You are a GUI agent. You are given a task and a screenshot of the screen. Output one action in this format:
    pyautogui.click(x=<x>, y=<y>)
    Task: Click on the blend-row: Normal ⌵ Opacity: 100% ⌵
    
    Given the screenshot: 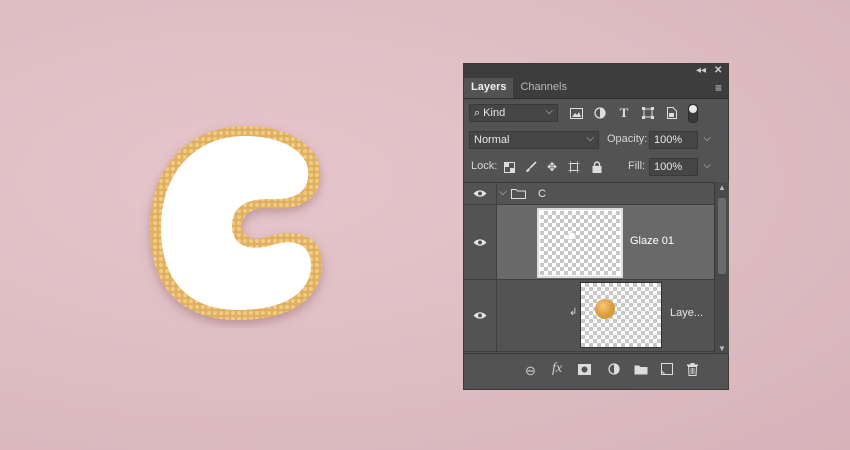 What is the action you would take?
    pyautogui.click(x=596, y=140)
    